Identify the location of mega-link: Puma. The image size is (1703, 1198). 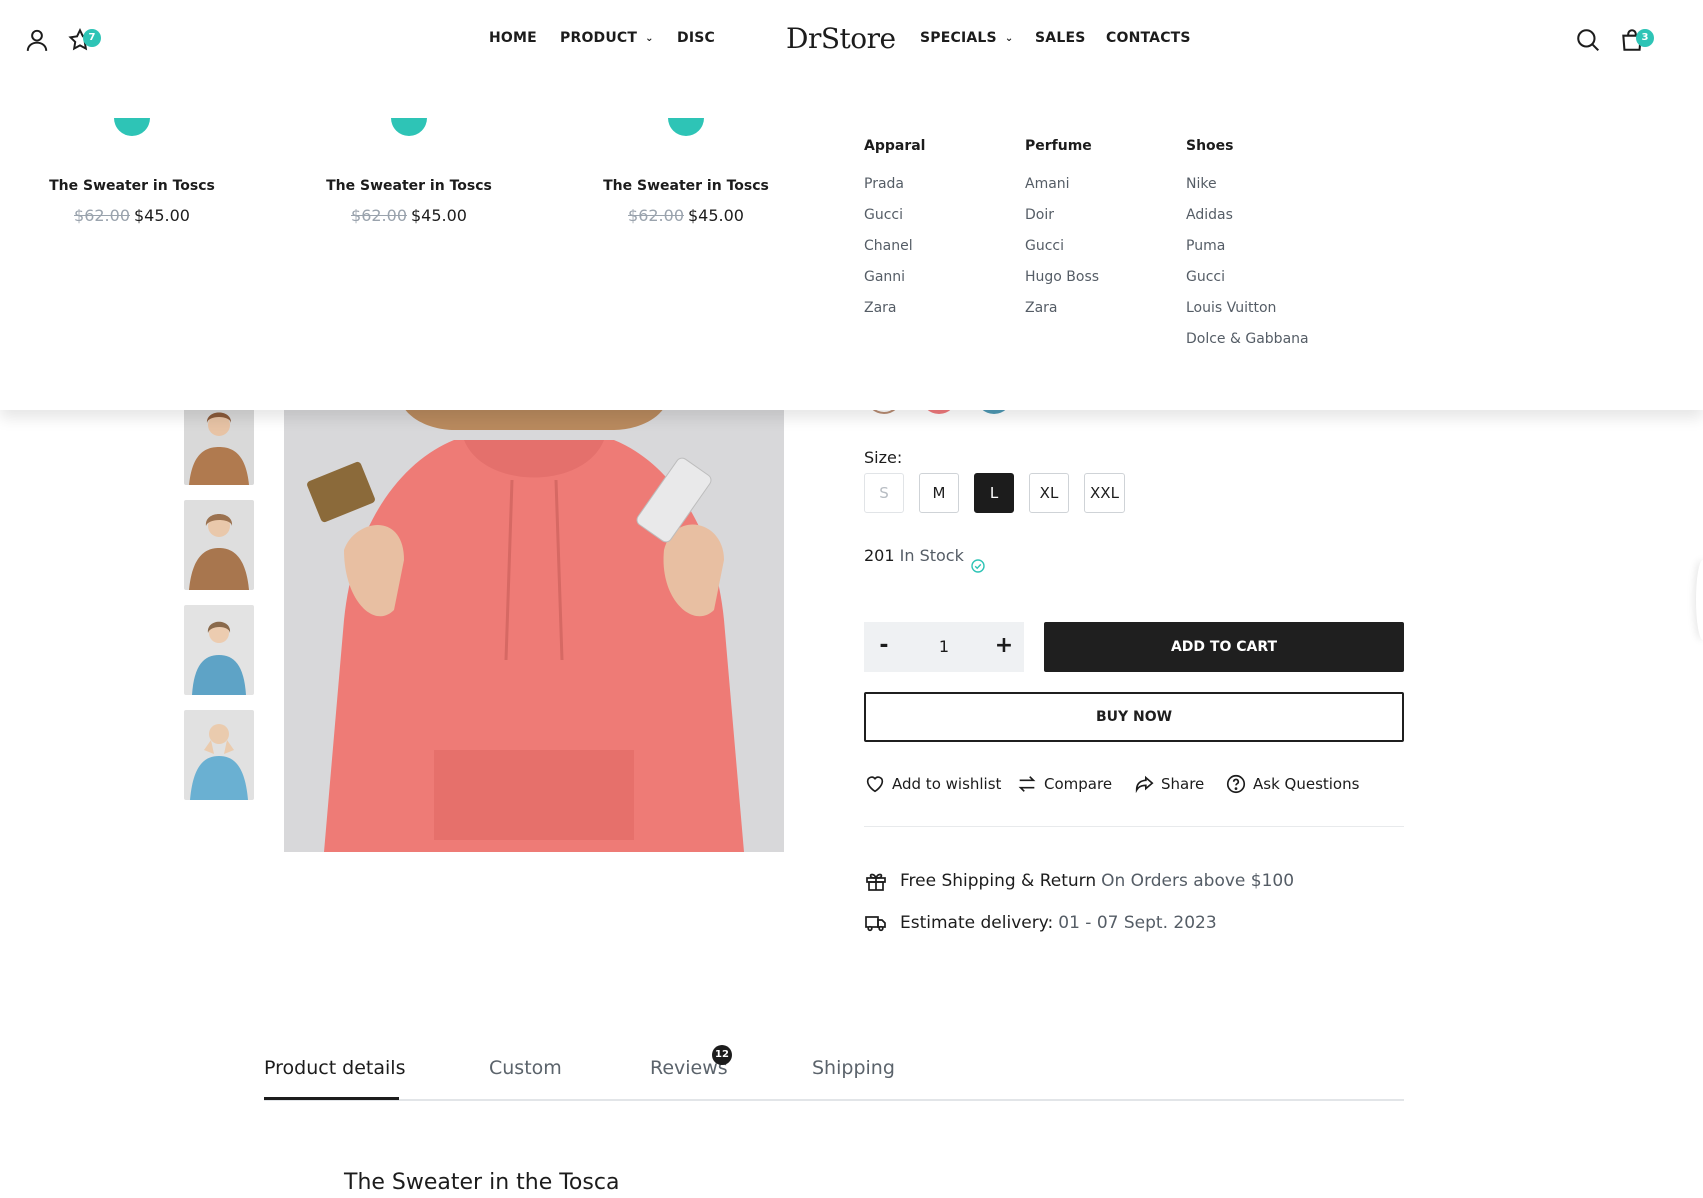
(1247, 251).